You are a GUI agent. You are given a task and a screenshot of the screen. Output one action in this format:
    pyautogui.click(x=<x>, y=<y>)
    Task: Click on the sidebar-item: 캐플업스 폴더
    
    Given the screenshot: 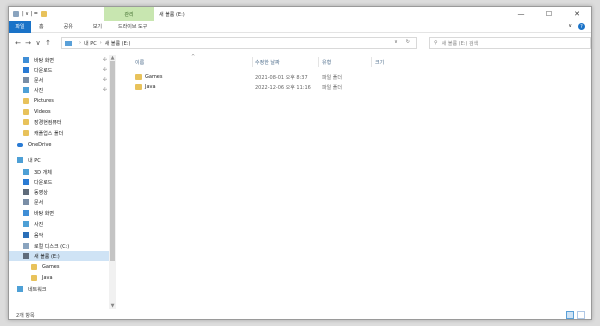 What is the action you would take?
    pyautogui.click(x=59, y=133)
    